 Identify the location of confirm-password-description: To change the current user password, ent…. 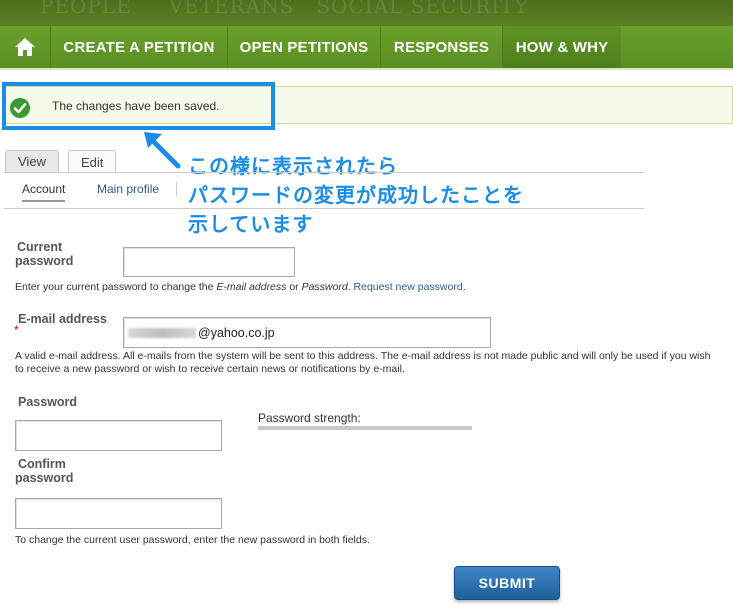
(192, 540).